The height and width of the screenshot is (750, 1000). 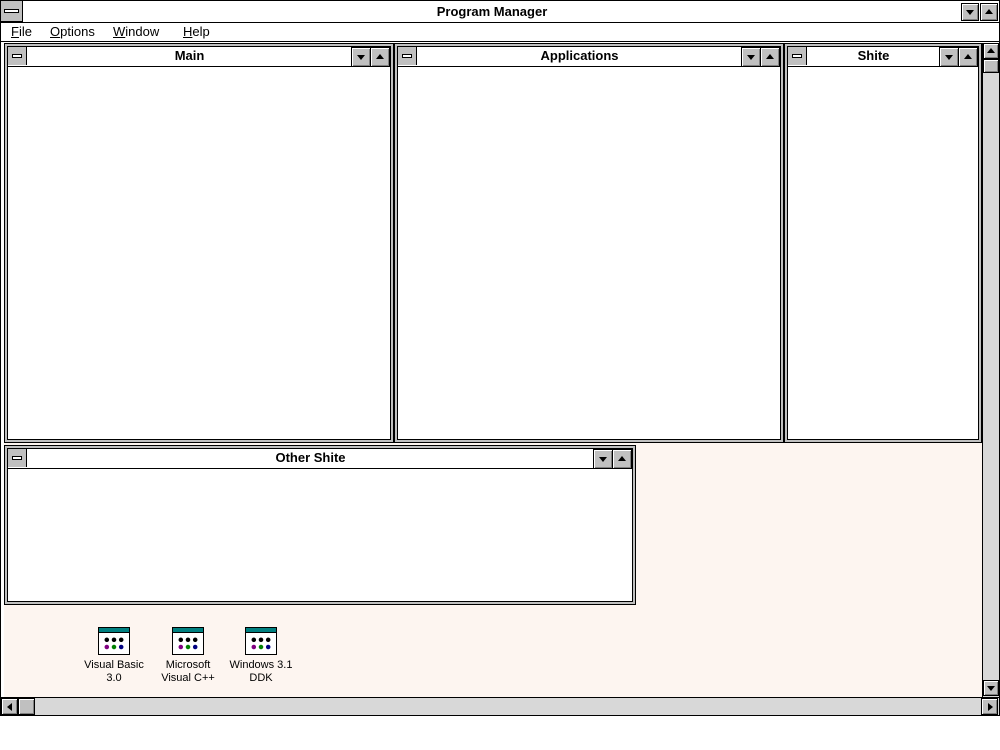 What do you see at coordinates (119, 31) in the screenshot?
I see `menu-window-mnemonic: W` at bounding box center [119, 31].